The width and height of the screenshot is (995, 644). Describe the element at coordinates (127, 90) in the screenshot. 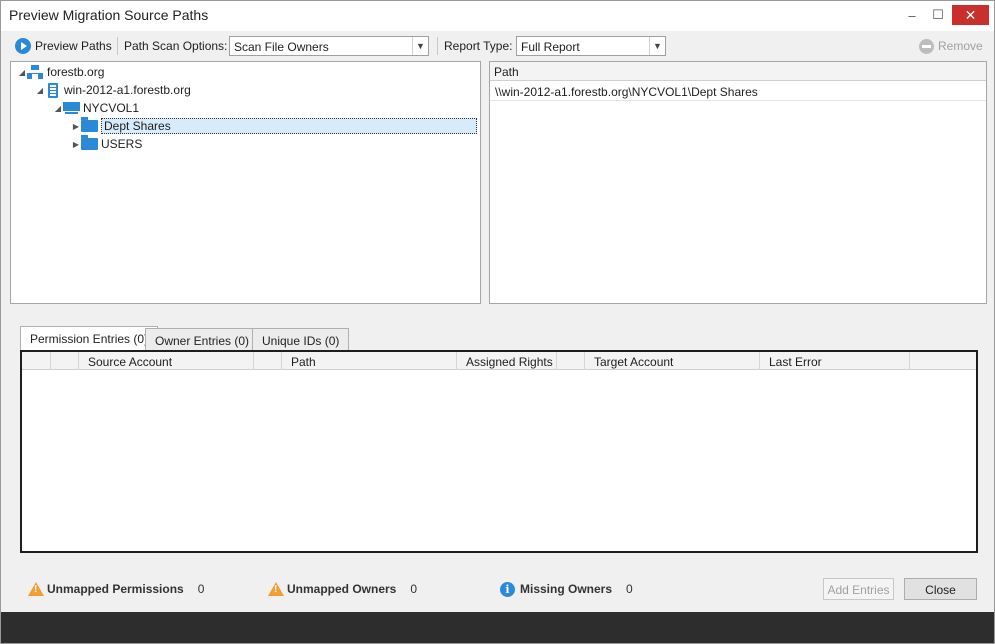

I see `tree-item-label: win-2012-a1.forestb.org` at that location.